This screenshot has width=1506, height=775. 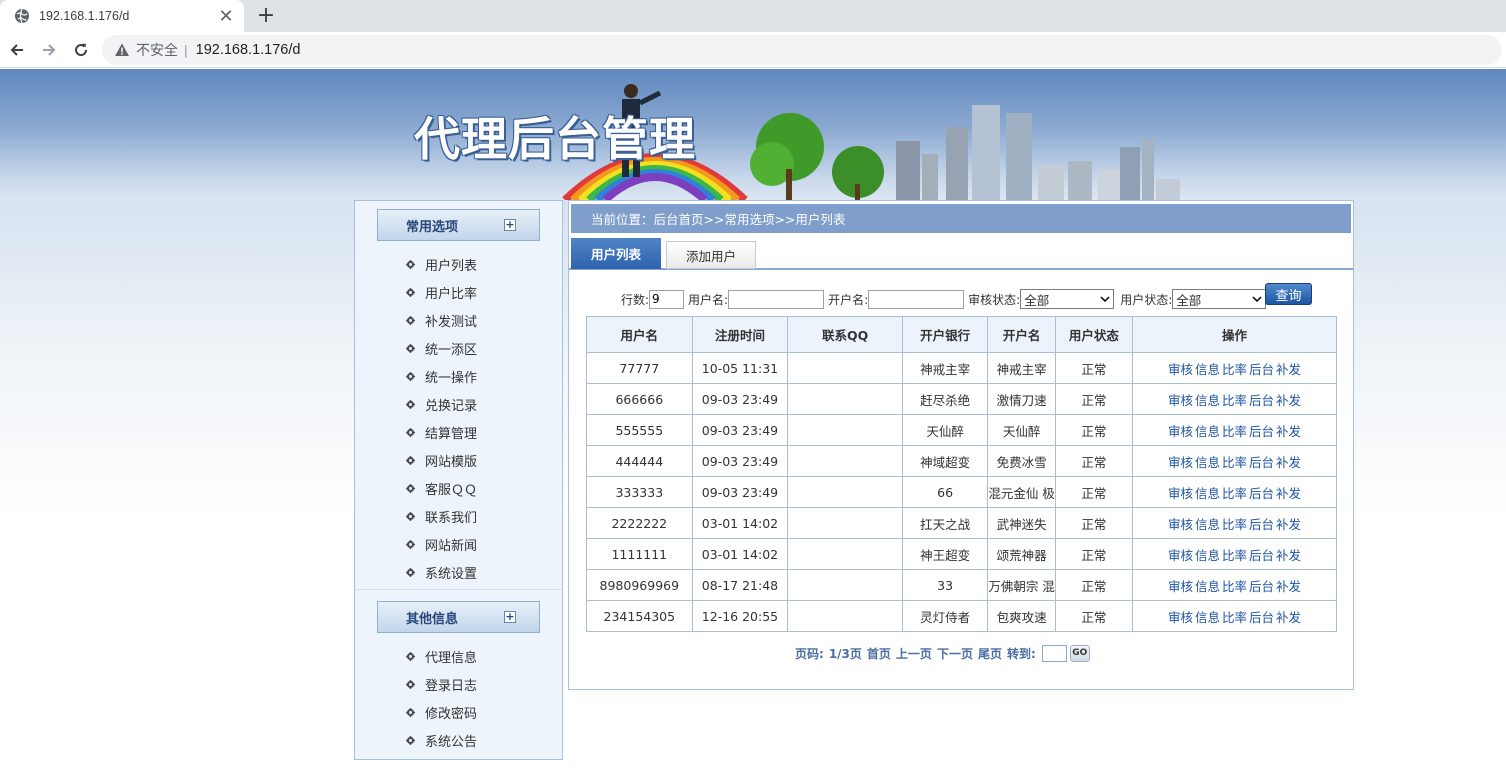 I want to click on sidebar-item: 用户比率, so click(x=458, y=292).